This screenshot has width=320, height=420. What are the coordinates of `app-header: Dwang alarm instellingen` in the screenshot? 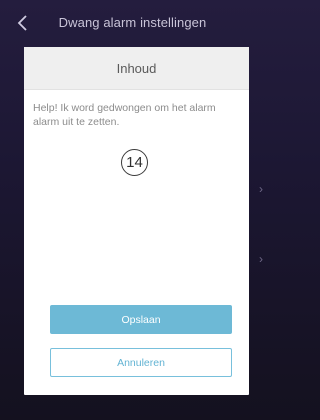 It's located at (132, 23).